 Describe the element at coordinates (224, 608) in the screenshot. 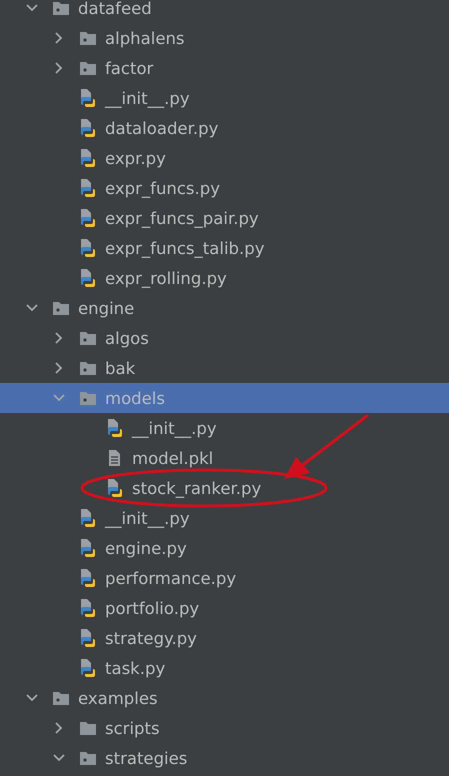

I see `tree-item: portfolio.py` at that location.